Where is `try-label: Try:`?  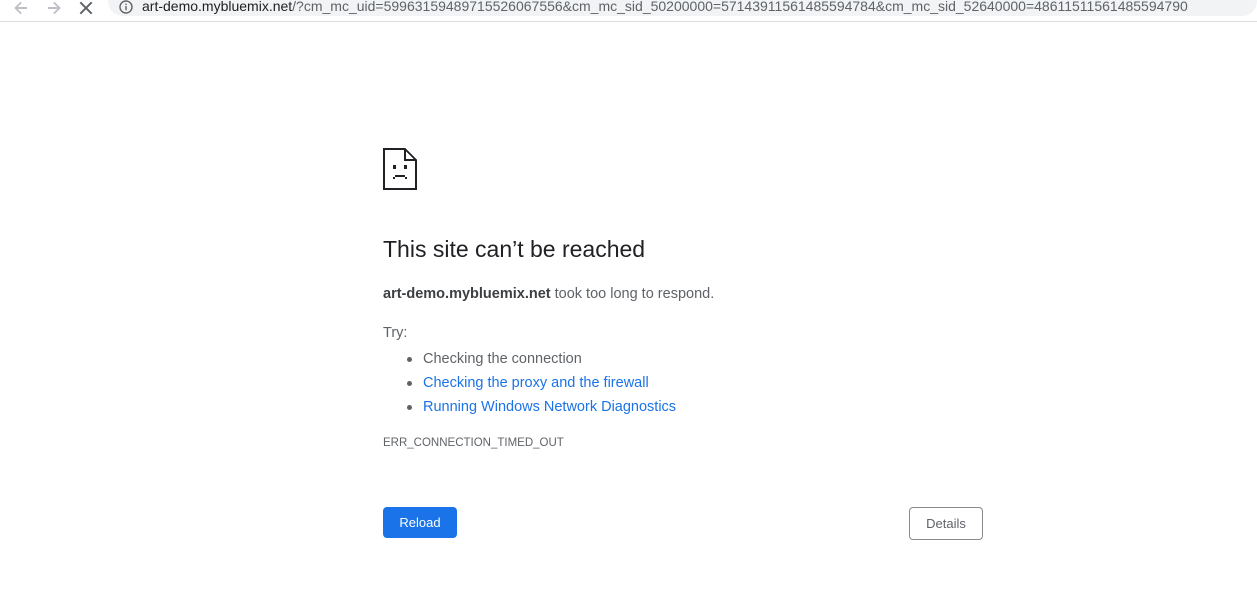 try-label: Try: is located at coordinates (395, 333).